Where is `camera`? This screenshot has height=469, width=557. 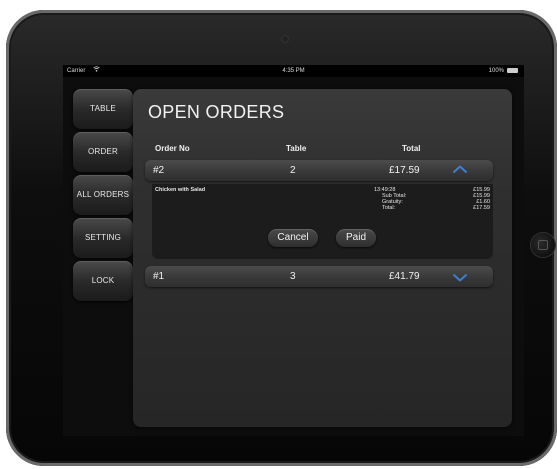
camera is located at coordinates (285, 39).